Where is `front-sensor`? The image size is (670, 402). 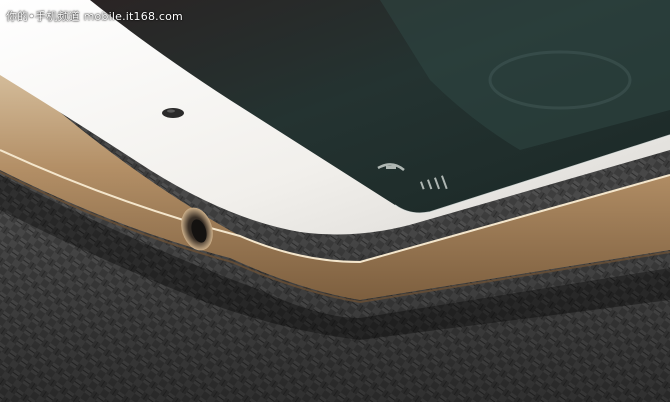
front-sensor is located at coordinates (173, 113).